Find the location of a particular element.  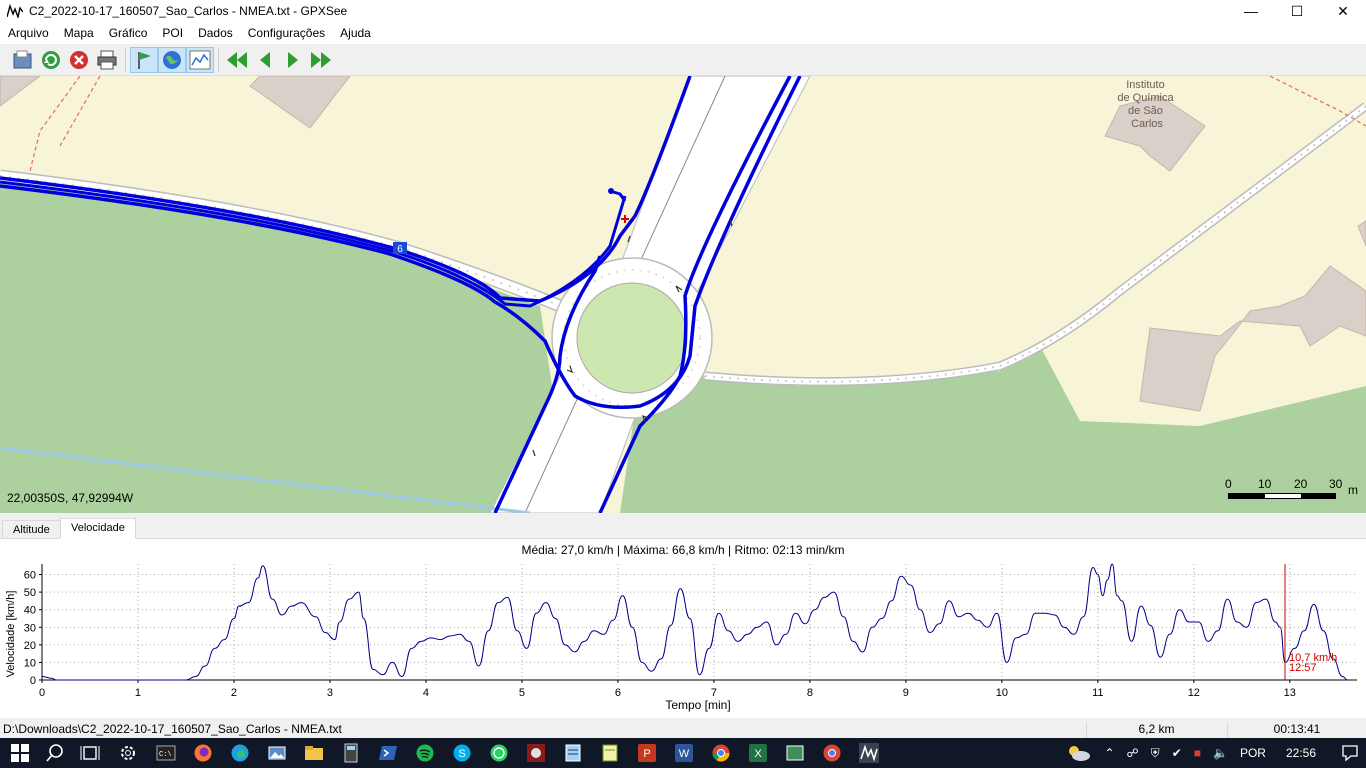

maximize-button: ☐ is located at coordinates (1297, 11).